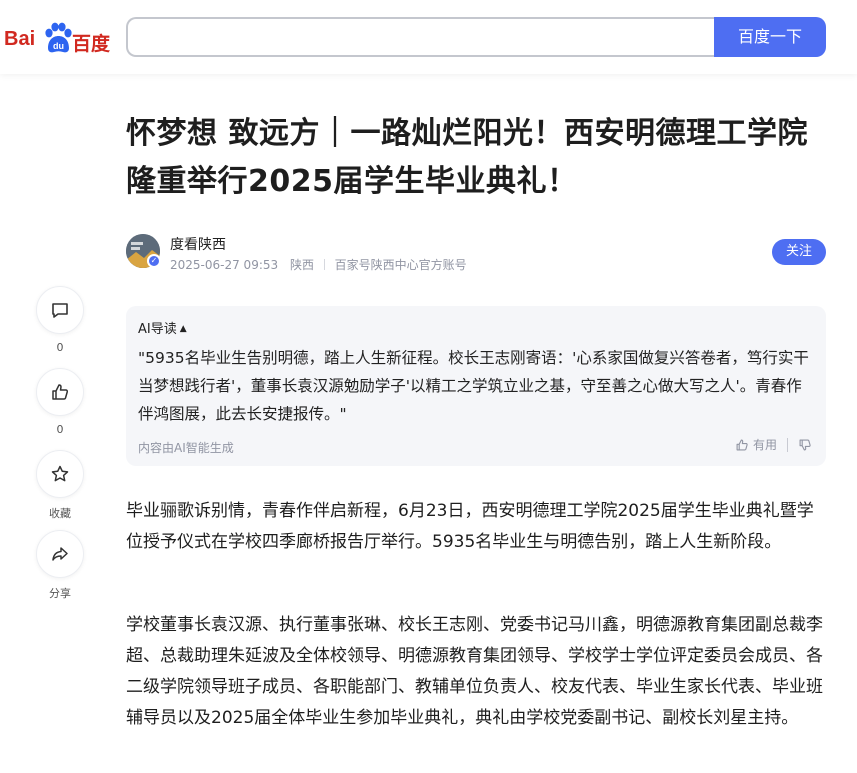 This screenshot has width=857, height=773. I want to click on author-name: 度看陕西, so click(198, 244).